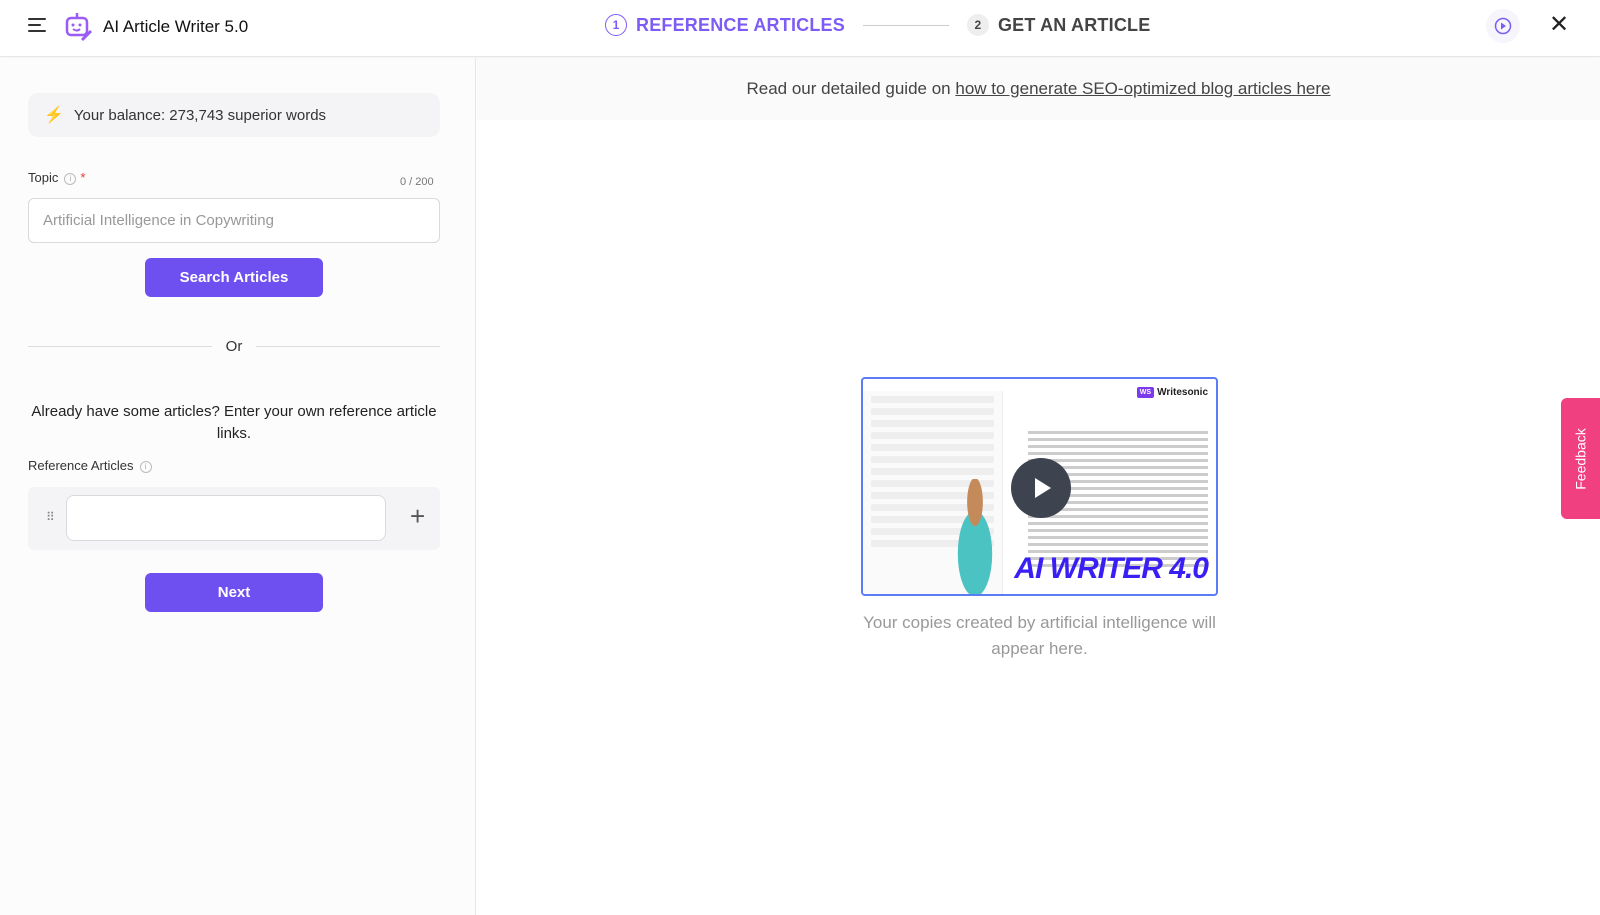 This screenshot has width=1600, height=915. What do you see at coordinates (977, 25) in the screenshot?
I see `step-number: 2` at bounding box center [977, 25].